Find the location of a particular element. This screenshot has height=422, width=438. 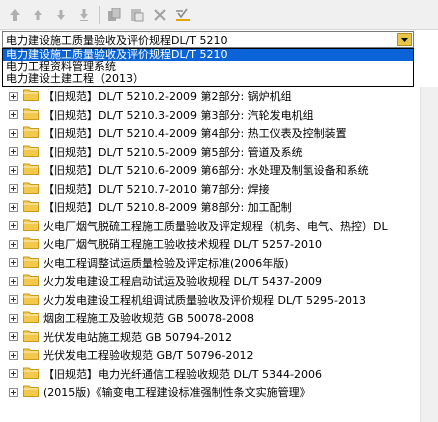

paste-button is located at coordinates (137, 15).